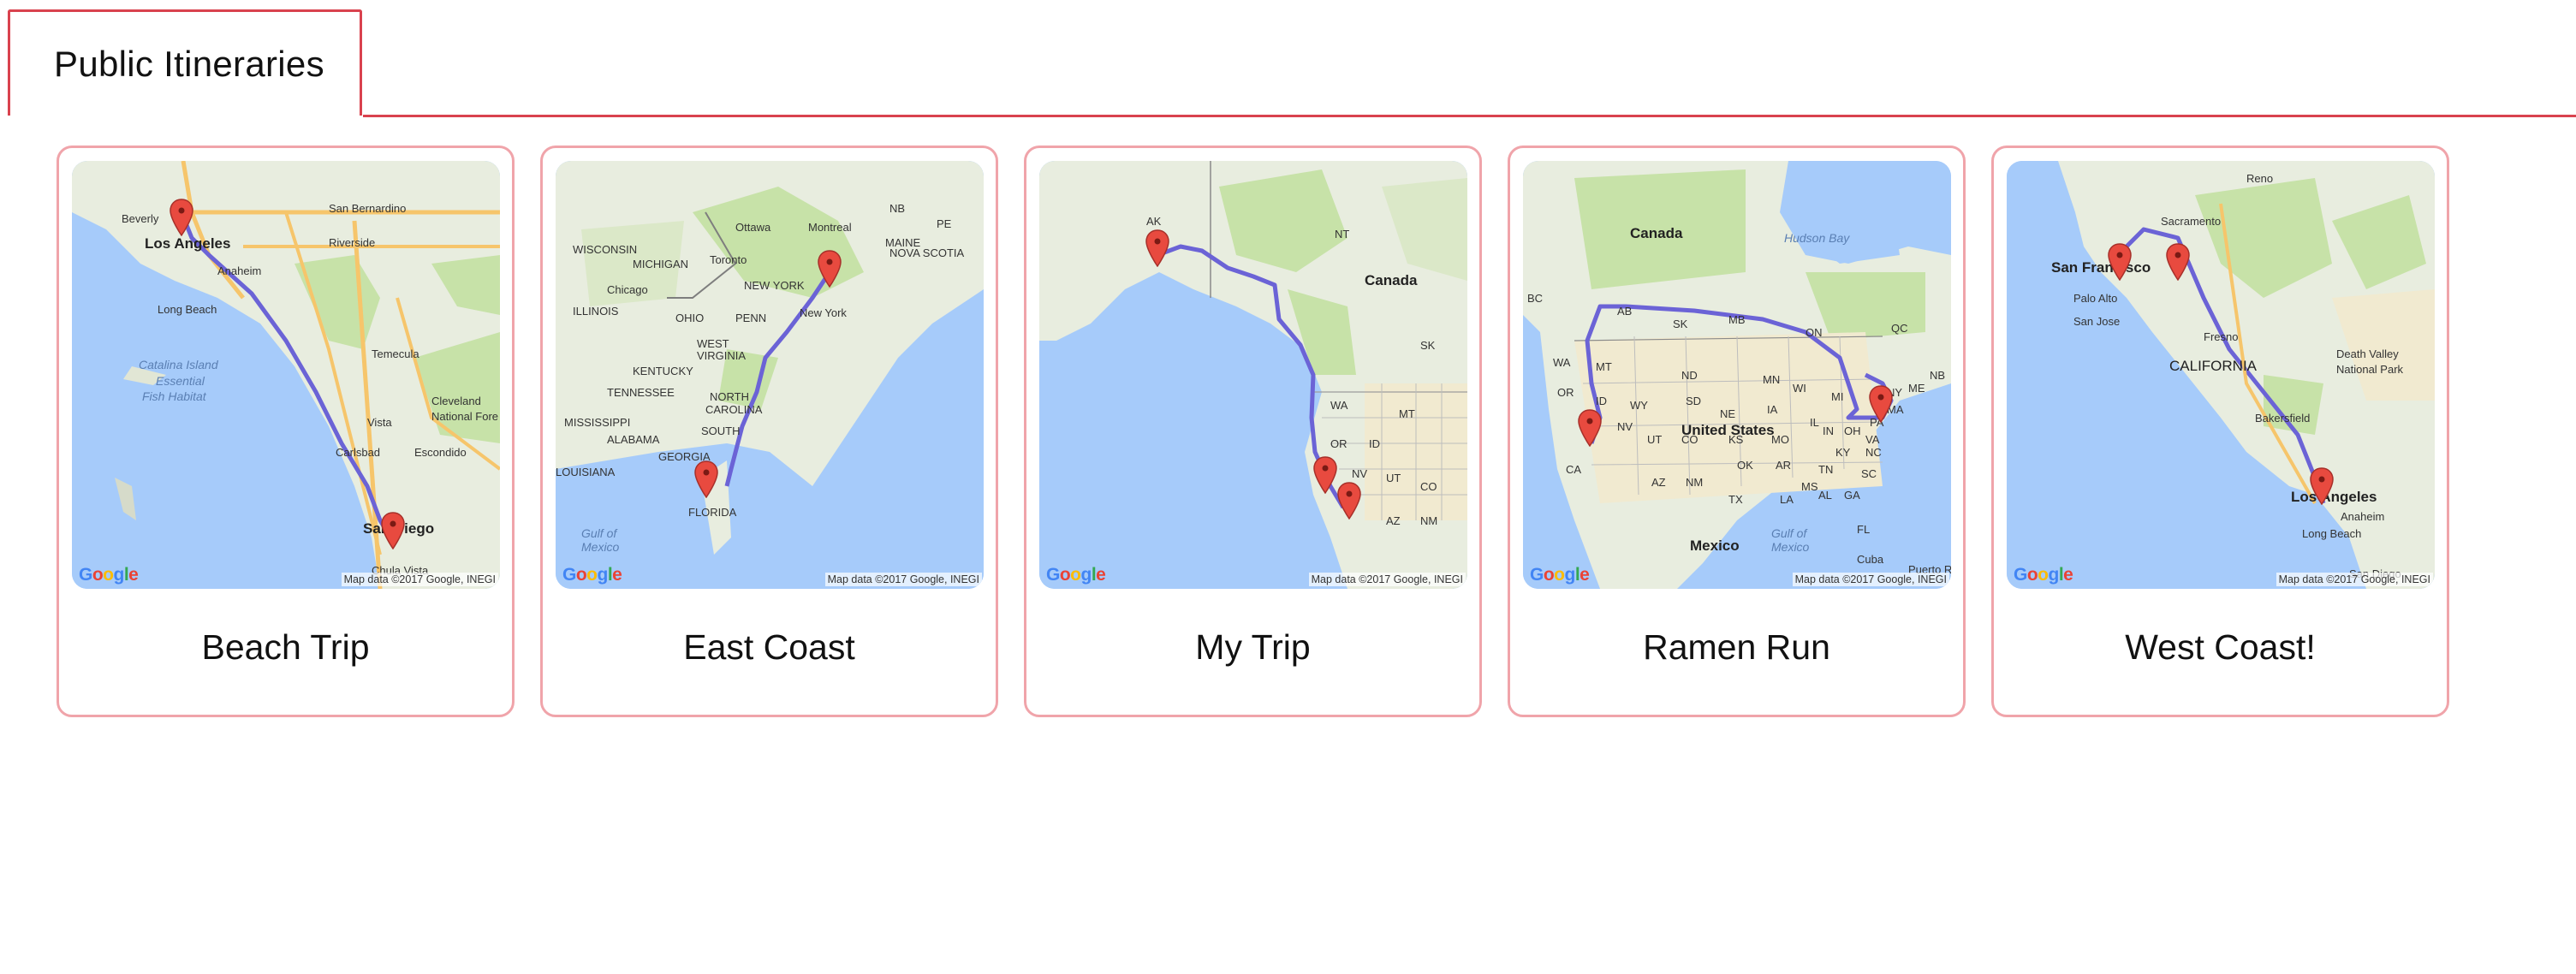 This screenshot has width=2576, height=974. What do you see at coordinates (1728, 430) in the screenshot?
I see `svg-text: United States` at bounding box center [1728, 430].